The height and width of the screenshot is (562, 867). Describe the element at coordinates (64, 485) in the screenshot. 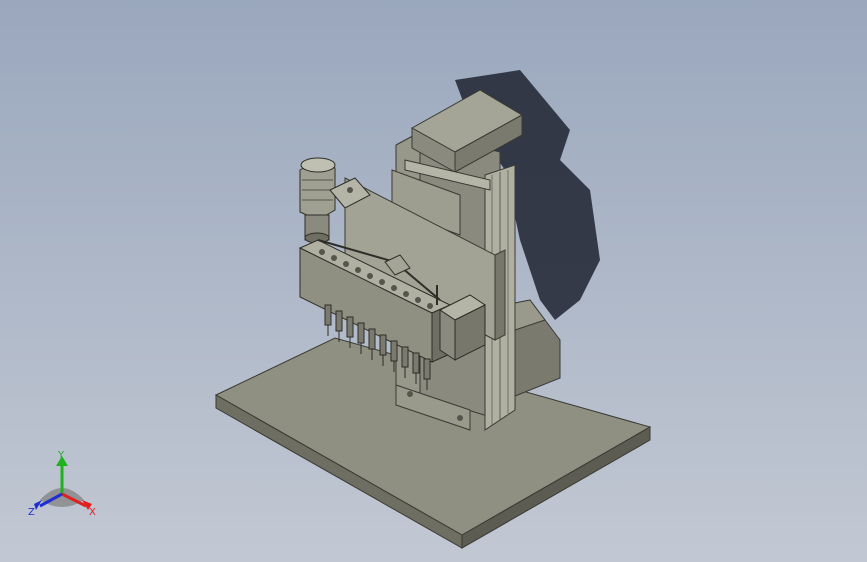

I see `orientation-triad: Y X Z` at that location.